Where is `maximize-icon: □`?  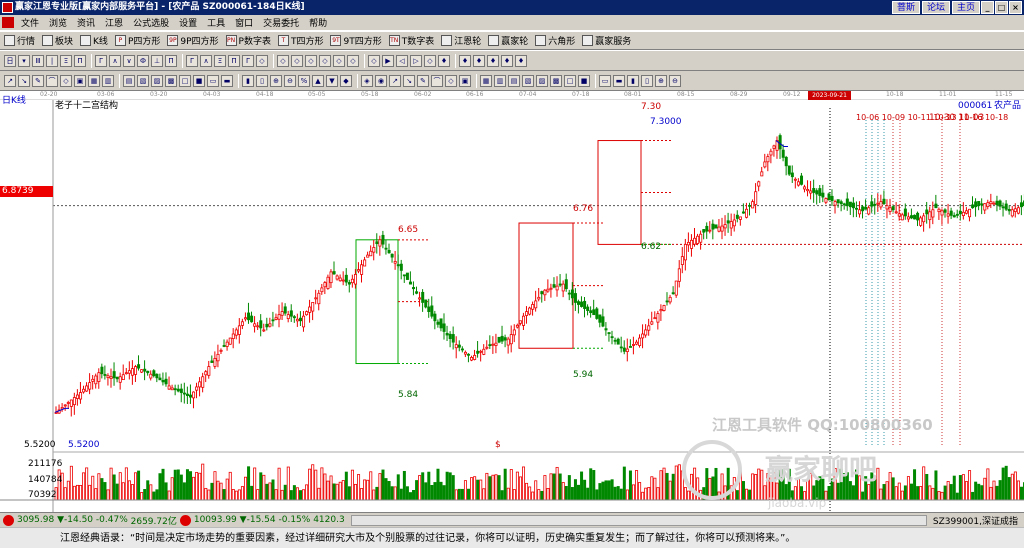 maximize-icon: □ is located at coordinates (1001, 7).